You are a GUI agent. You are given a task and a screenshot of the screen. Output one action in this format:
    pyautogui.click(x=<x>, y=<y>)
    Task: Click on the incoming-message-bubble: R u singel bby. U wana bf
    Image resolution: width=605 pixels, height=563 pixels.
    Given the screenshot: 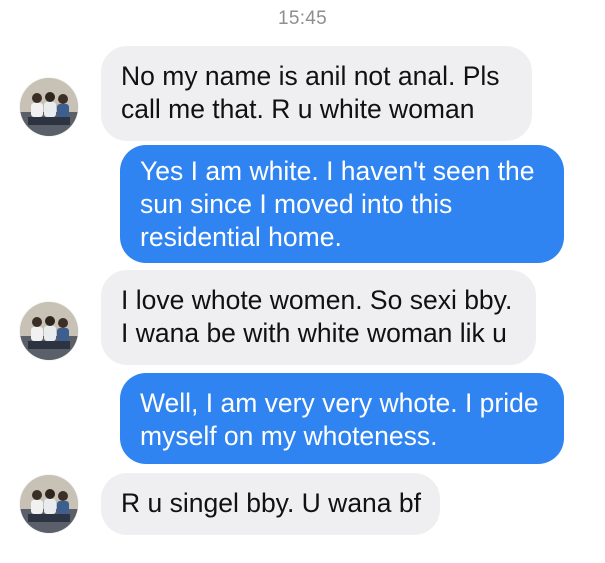 What is the action you would take?
    pyautogui.click(x=270, y=504)
    